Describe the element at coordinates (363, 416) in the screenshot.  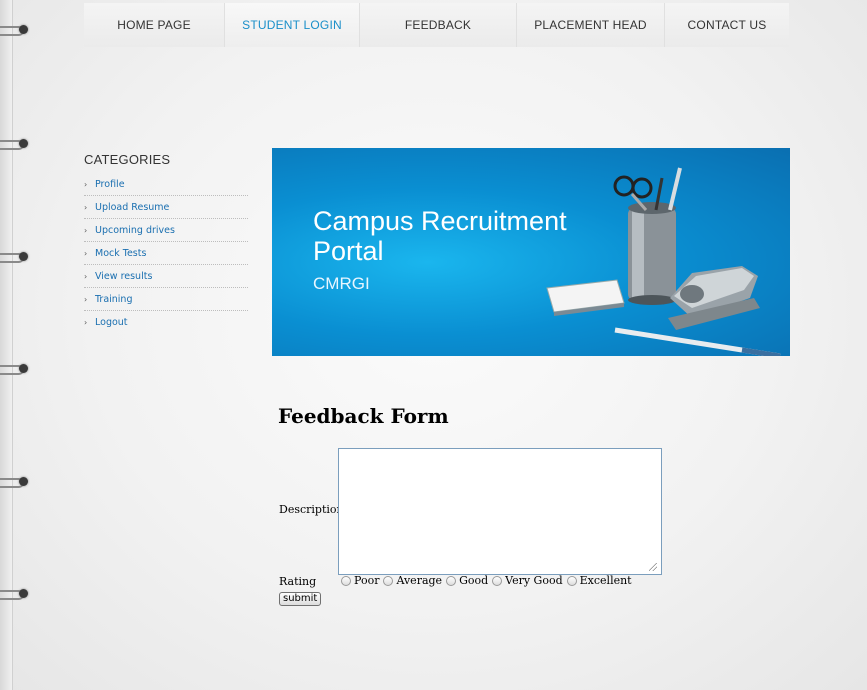
I see `feedback-form-title: Feedback Form` at that location.